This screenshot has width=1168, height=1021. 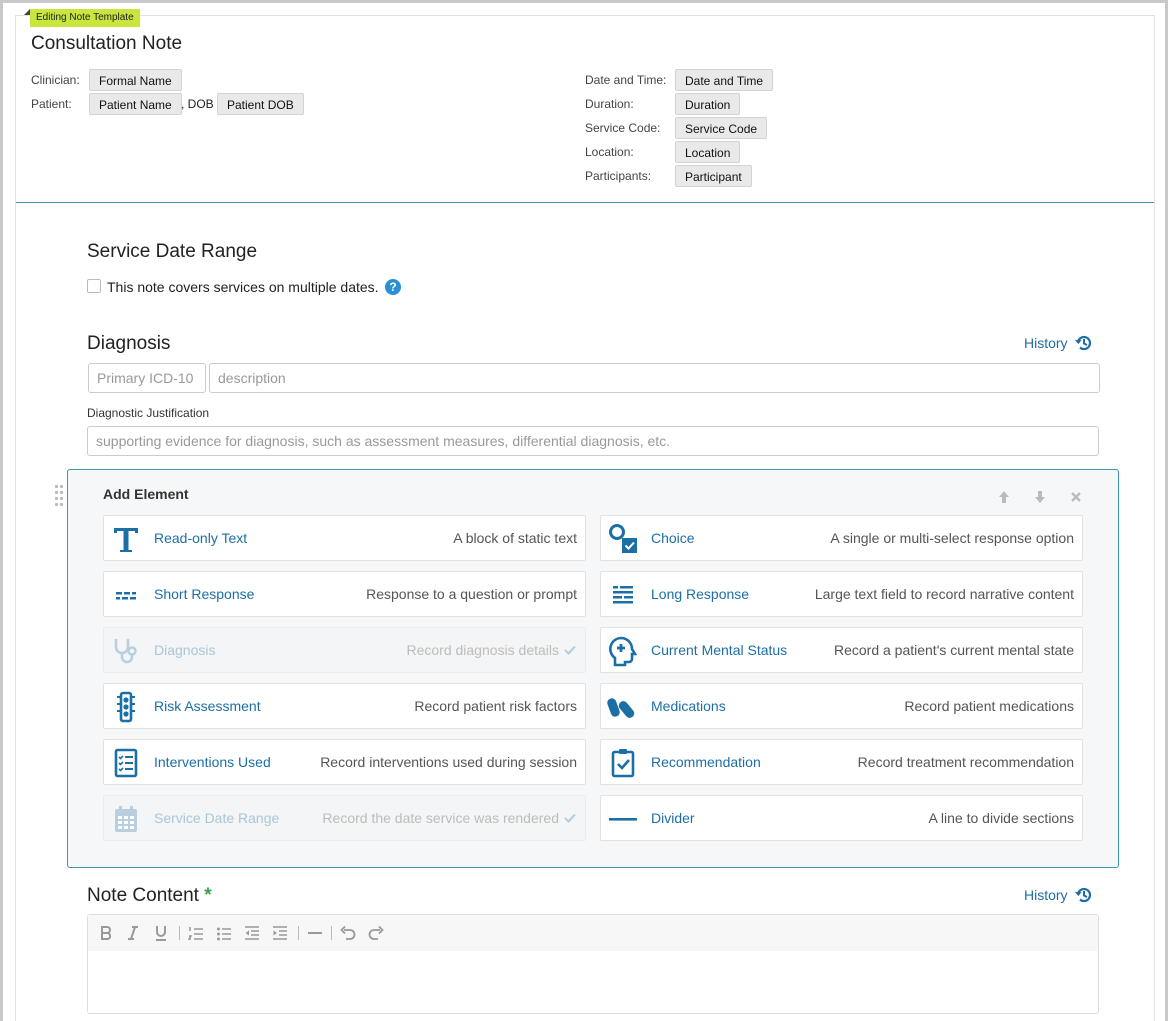 What do you see at coordinates (448, 762) in the screenshot?
I see `element-desc: Record interventions used during session` at bounding box center [448, 762].